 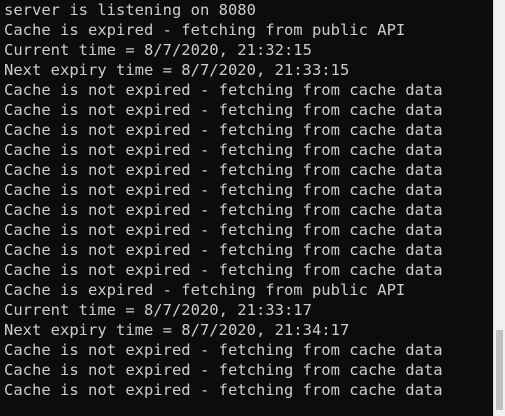 I want to click on vertical-scrollbar, so click(x=499, y=208).